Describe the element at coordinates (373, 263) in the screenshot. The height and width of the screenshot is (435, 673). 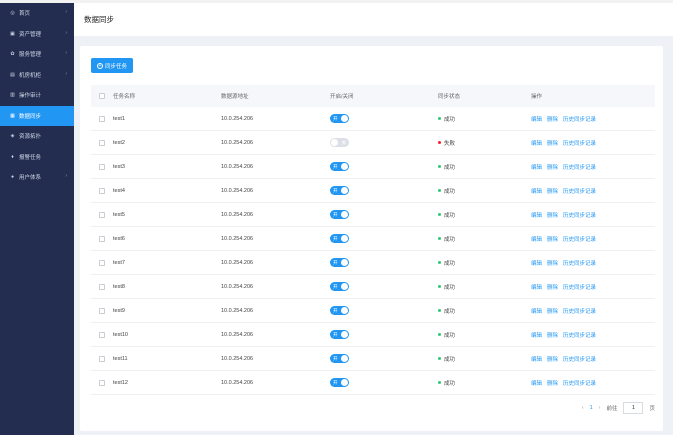
I see `table-row: test7 10.0.254.206 开 成功 编辑 删除 历史同步记录` at that location.